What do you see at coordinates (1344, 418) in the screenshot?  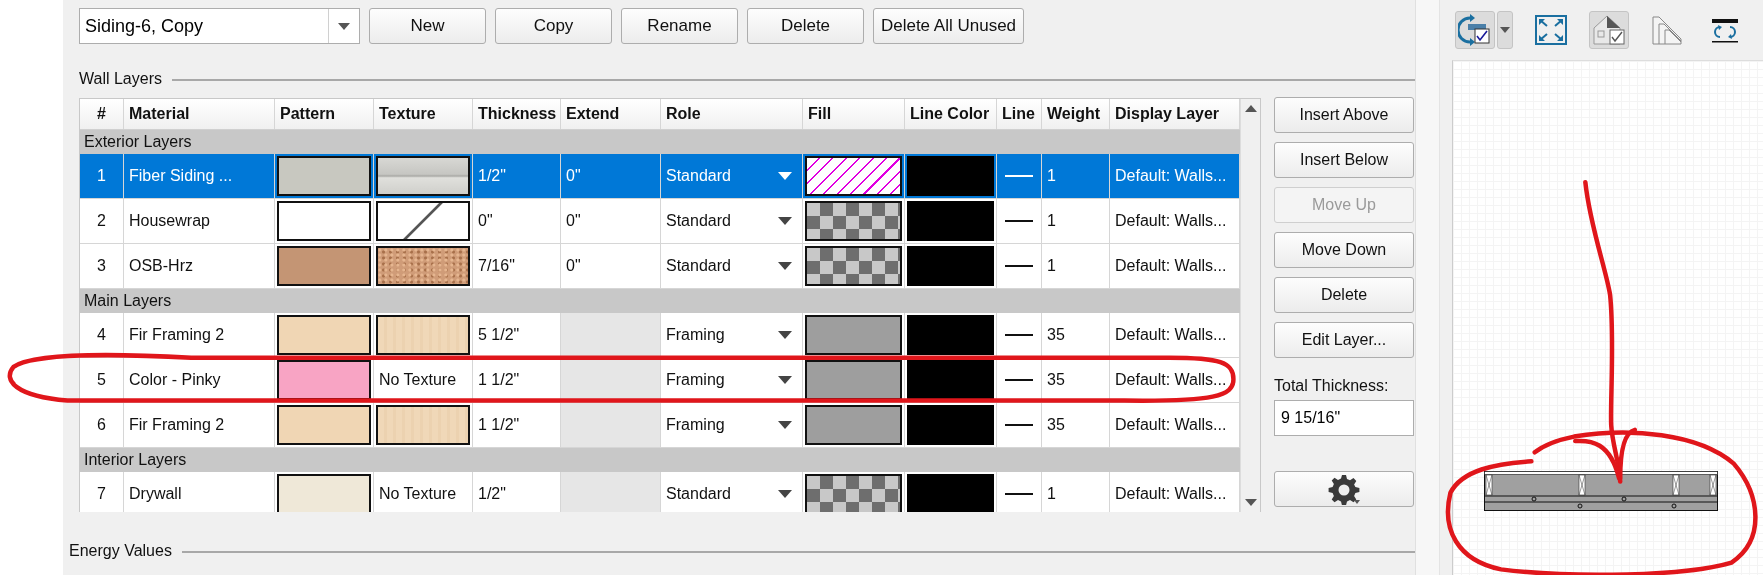 I see `total-thickness-field: 9 15/16"` at bounding box center [1344, 418].